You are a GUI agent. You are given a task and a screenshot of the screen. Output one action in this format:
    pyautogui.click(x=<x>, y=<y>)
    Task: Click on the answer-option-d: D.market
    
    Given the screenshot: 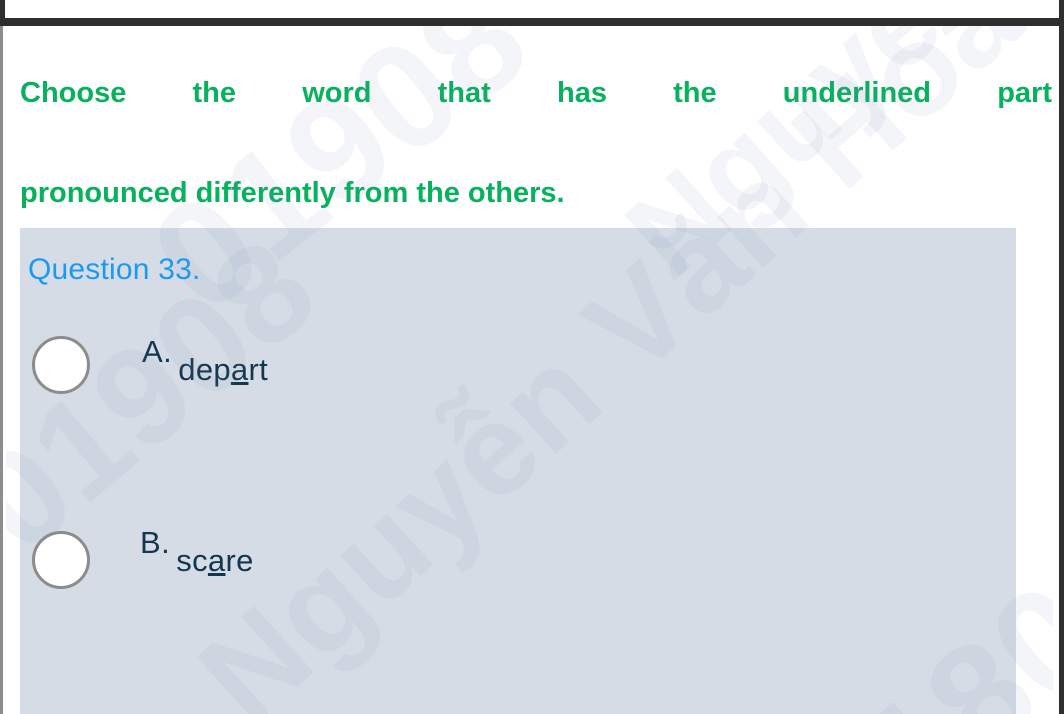 What is the action you would take?
    pyautogui.click(x=518, y=672)
    